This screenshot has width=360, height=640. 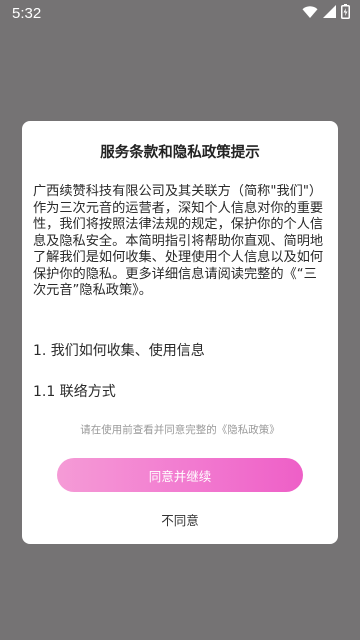 I want to click on status-icons, so click(x=326, y=11).